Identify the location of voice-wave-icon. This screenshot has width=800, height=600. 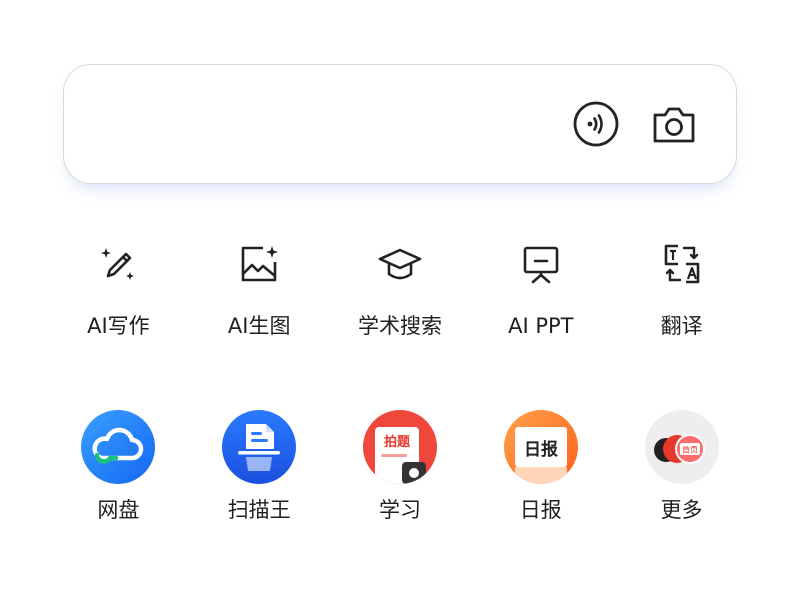
(596, 124).